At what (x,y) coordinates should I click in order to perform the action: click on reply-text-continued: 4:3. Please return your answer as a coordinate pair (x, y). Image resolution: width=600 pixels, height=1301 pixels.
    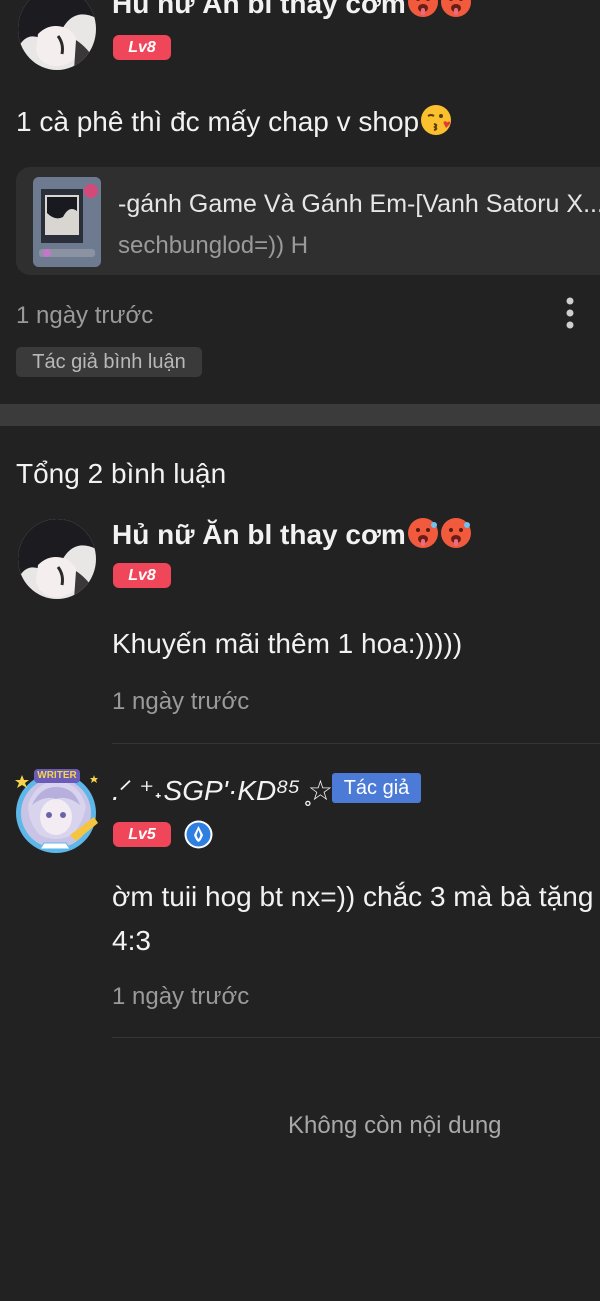
    Looking at the image, I should click on (131, 940).